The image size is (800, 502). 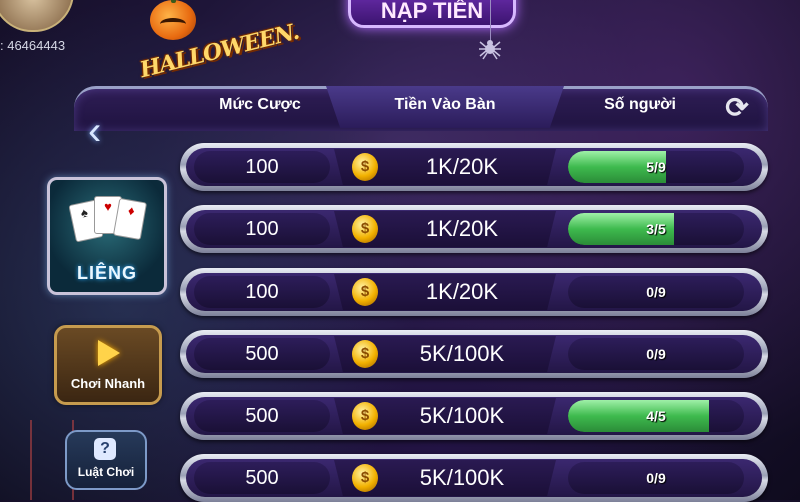 What do you see at coordinates (106, 472) in the screenshot?
I see `rules-label: Luật Chơi` at bounding box center [106, 472].